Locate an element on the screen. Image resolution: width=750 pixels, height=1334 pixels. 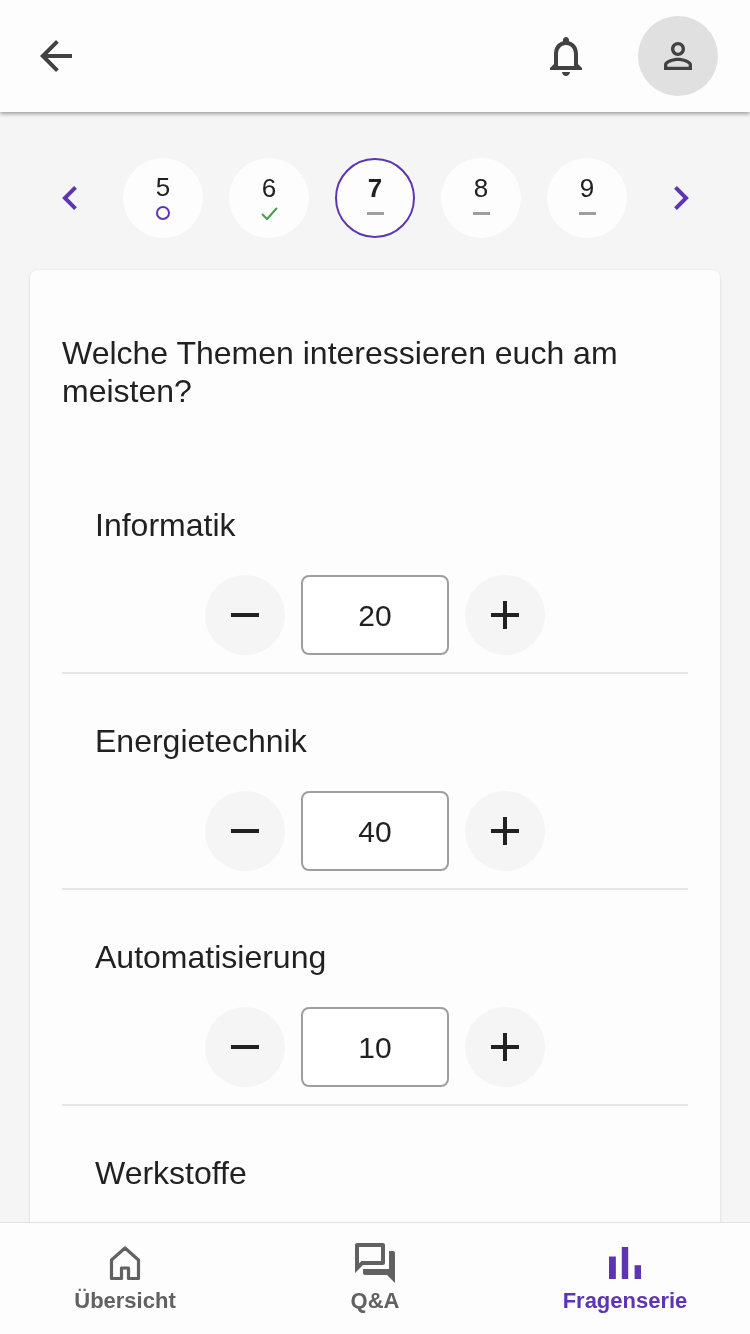
back-arrow-icon is located at coordinates (56, 56).